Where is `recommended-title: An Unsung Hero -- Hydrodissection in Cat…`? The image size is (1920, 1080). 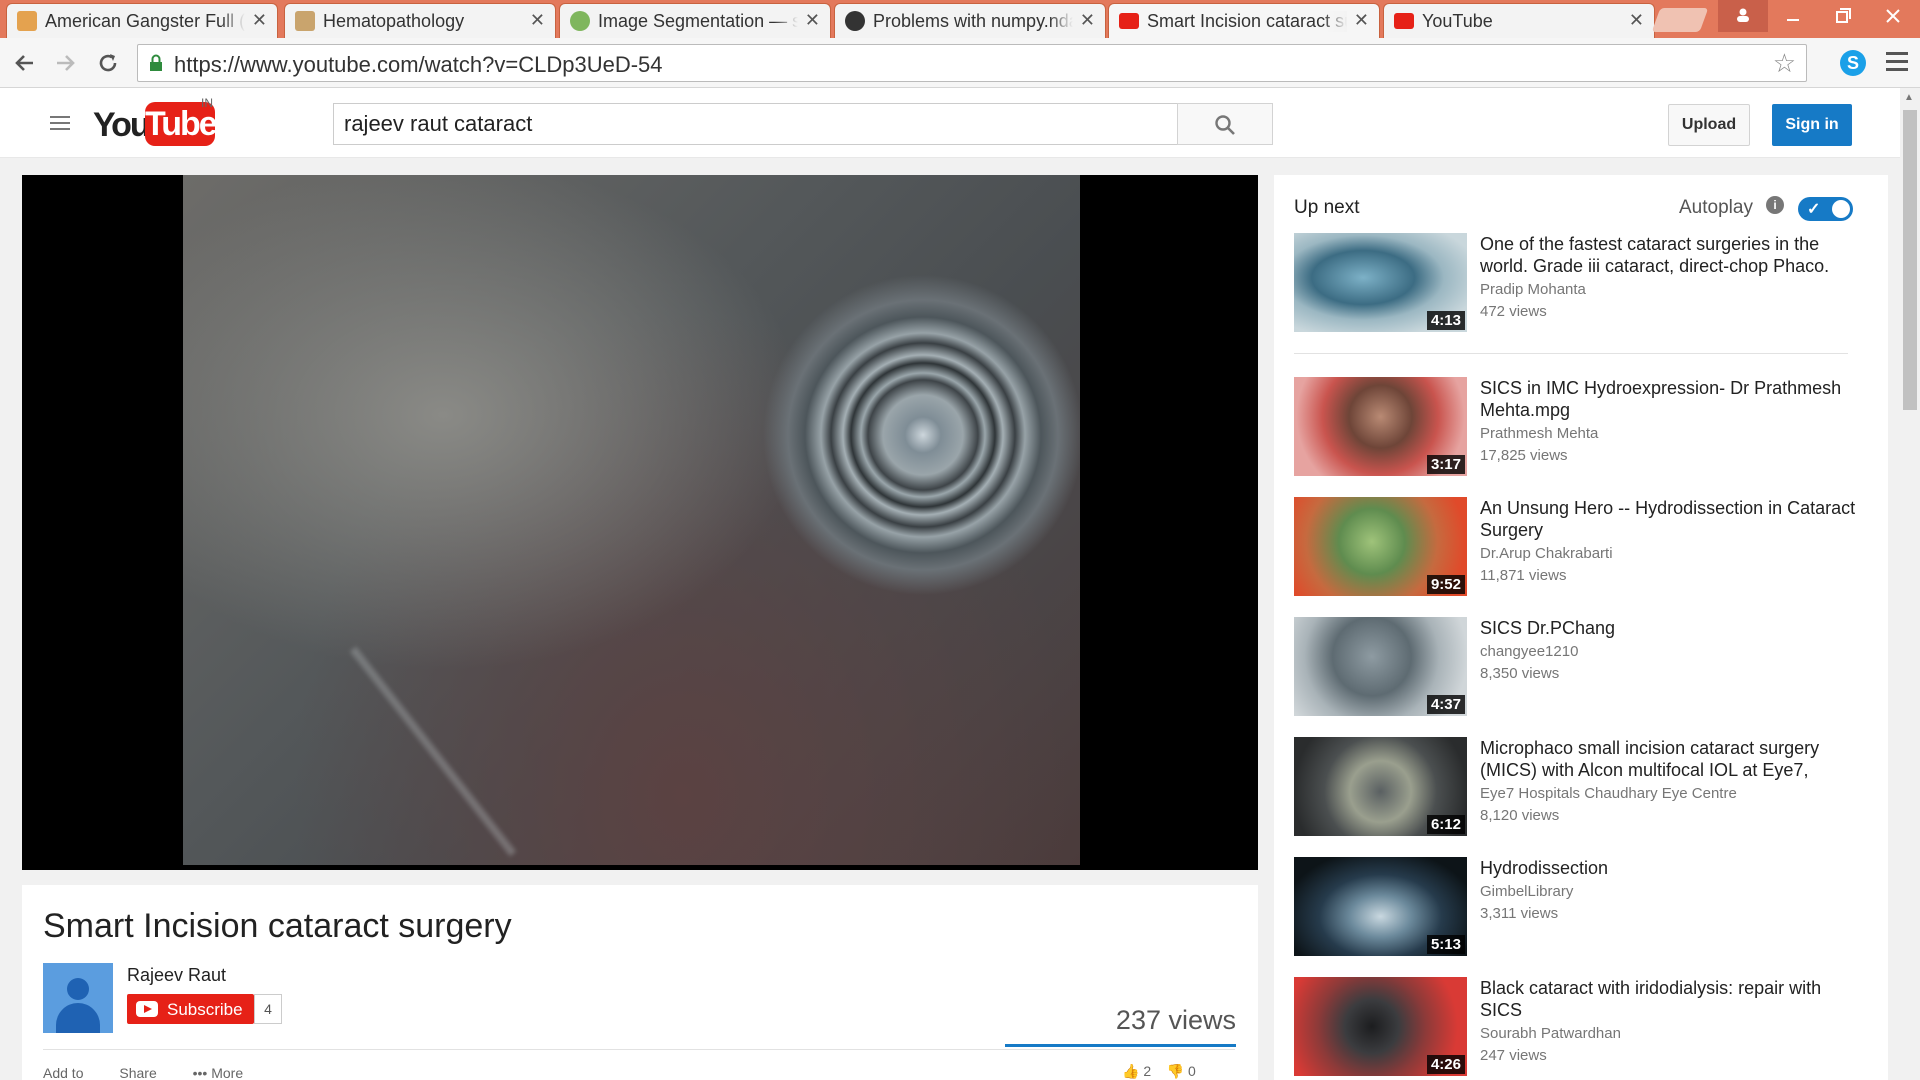 recommended-title: An Unsung Hero -- Hydrodissection in Cat… is located at coordinates (1672, 519).